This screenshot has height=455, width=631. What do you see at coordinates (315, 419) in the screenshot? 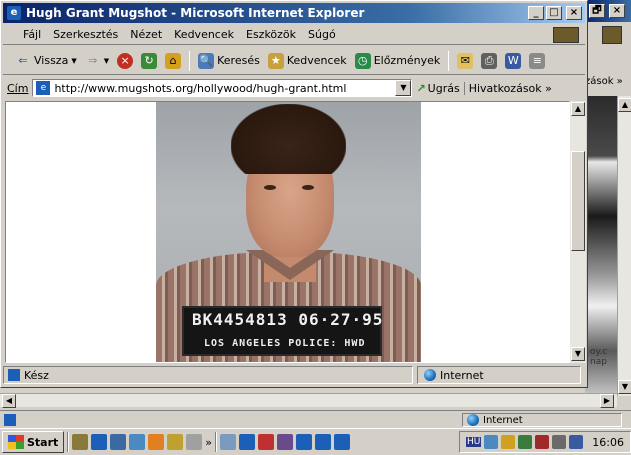
I see `background-statusbar: Internet` at bounding box center [315, 419].